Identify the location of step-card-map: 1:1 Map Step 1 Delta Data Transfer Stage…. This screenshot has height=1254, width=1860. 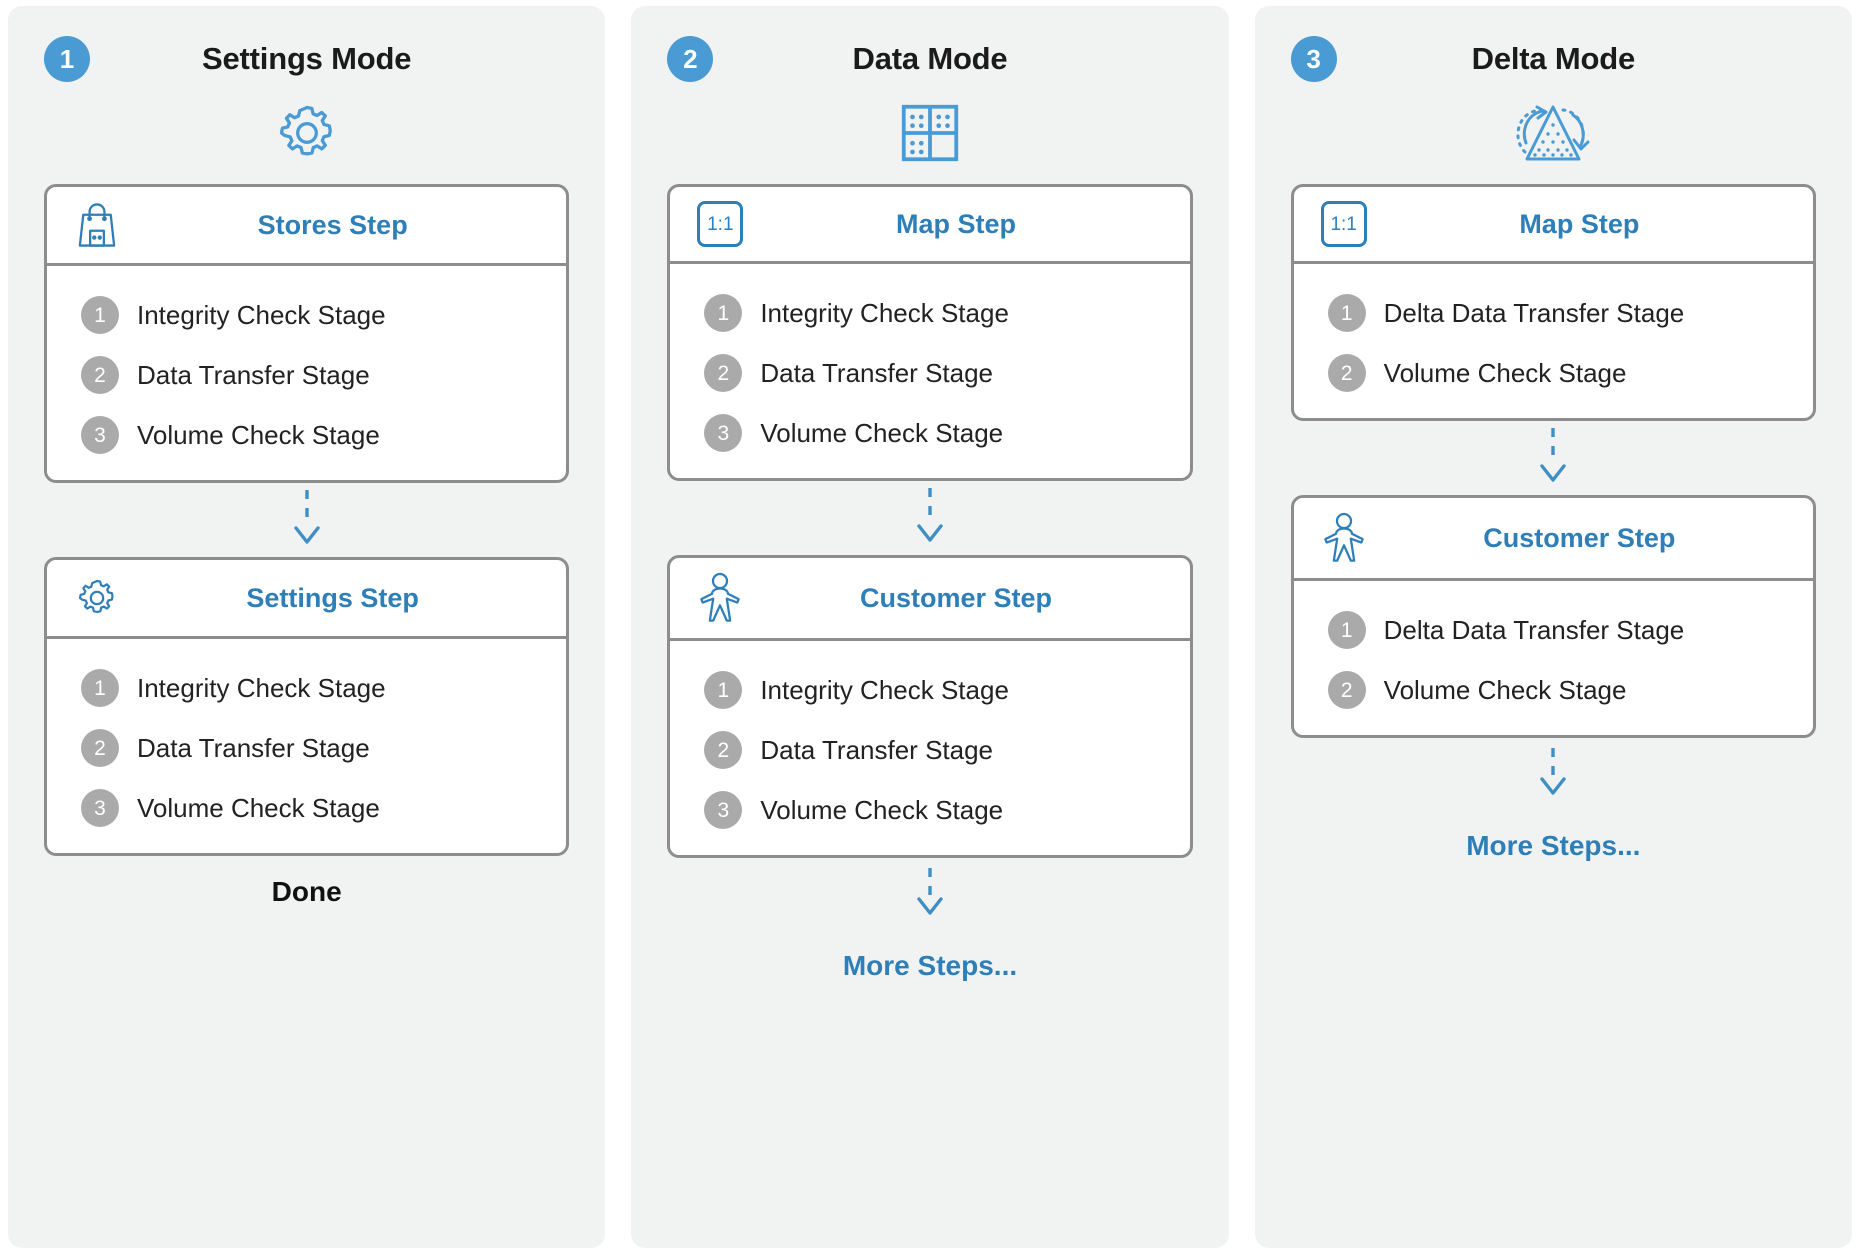
(1553, 302).